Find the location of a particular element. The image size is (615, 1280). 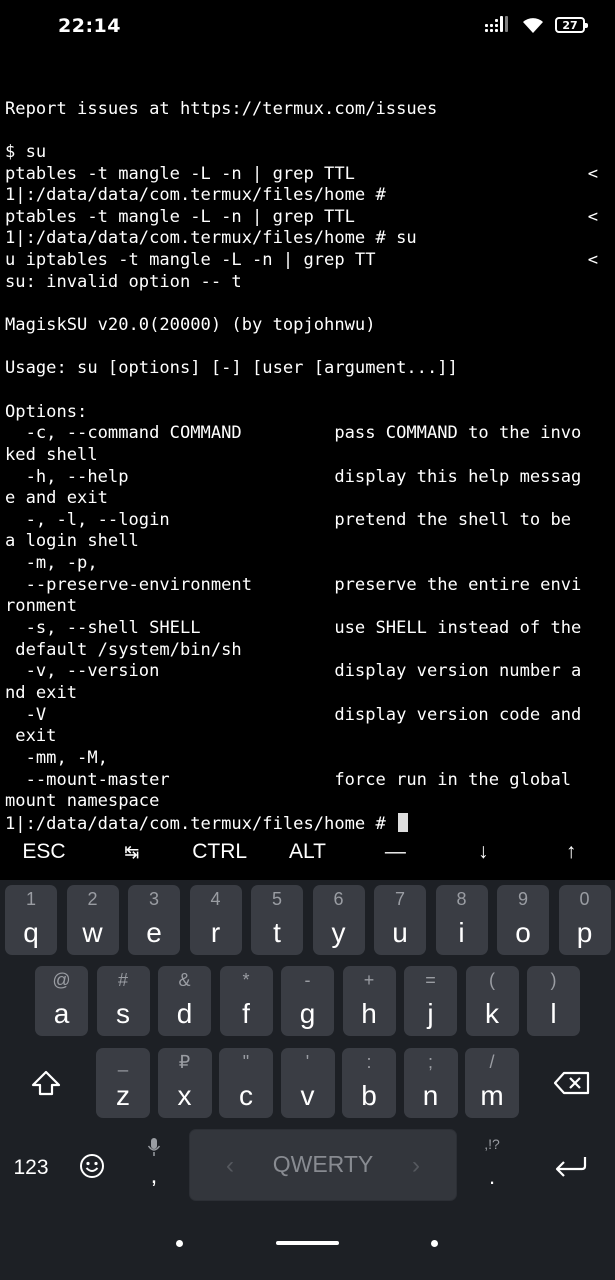

truncation-marker: < is located at coordinates (592, 260).